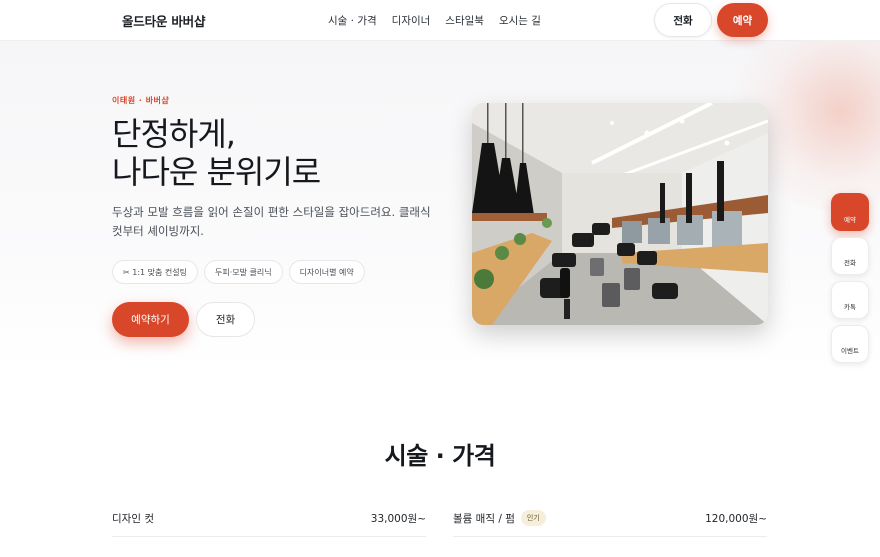 Image resolution: width=880 pixels, height=557 pixels. Describe the element at coordinates (141, 100) in the screenshot. I see `hero-eyebrow: 이태원 · 바버샵` at that location.